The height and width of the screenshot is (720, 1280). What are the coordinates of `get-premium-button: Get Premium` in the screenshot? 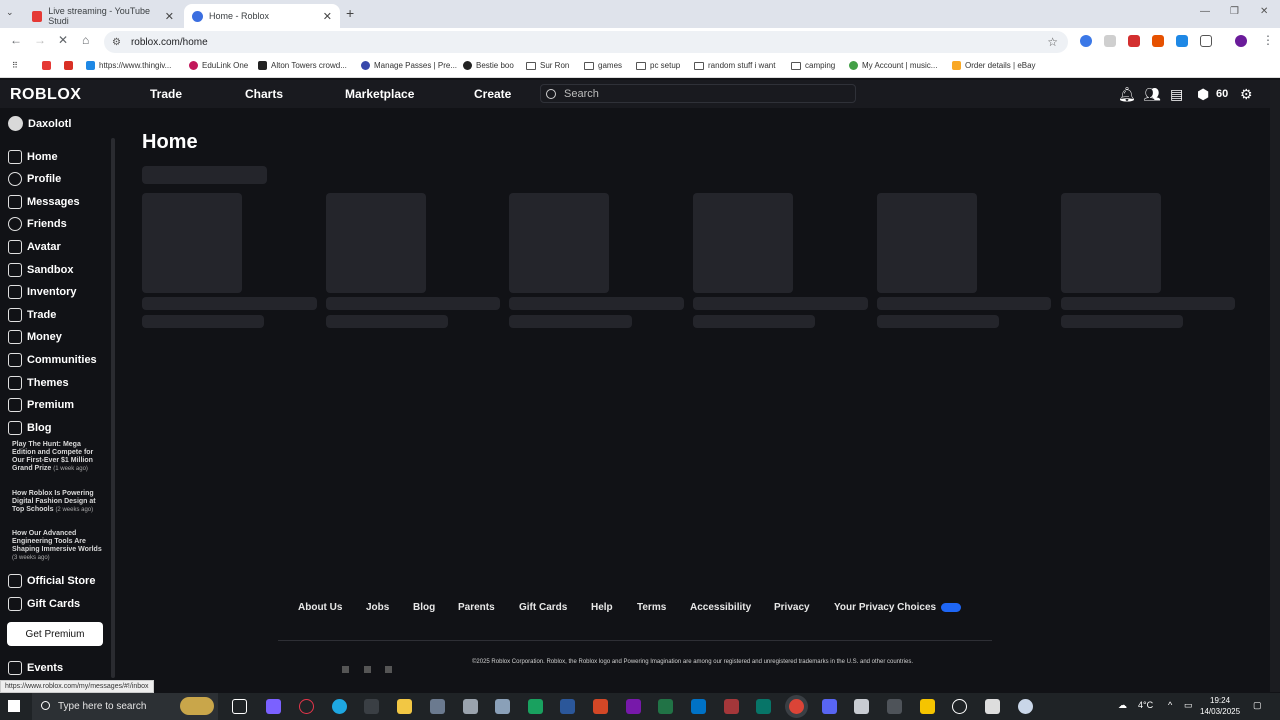 It's located at (55, 634).